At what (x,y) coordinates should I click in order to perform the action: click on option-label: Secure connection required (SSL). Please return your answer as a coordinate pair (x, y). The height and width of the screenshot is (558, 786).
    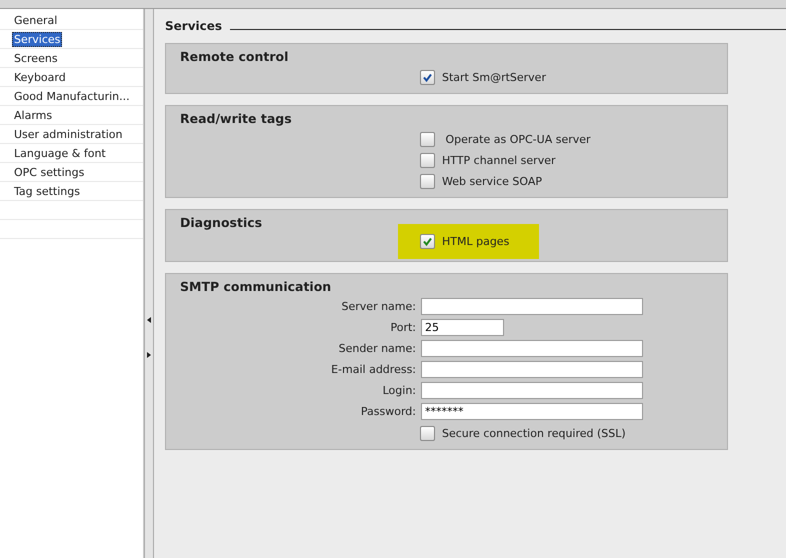
    Looking at the image, I should click on (534, 433).